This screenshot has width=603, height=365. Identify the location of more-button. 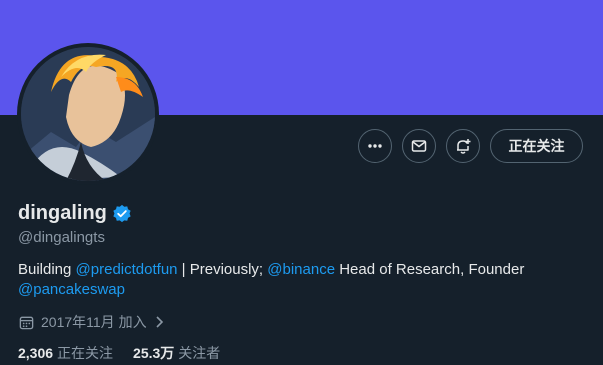
(375, 146).